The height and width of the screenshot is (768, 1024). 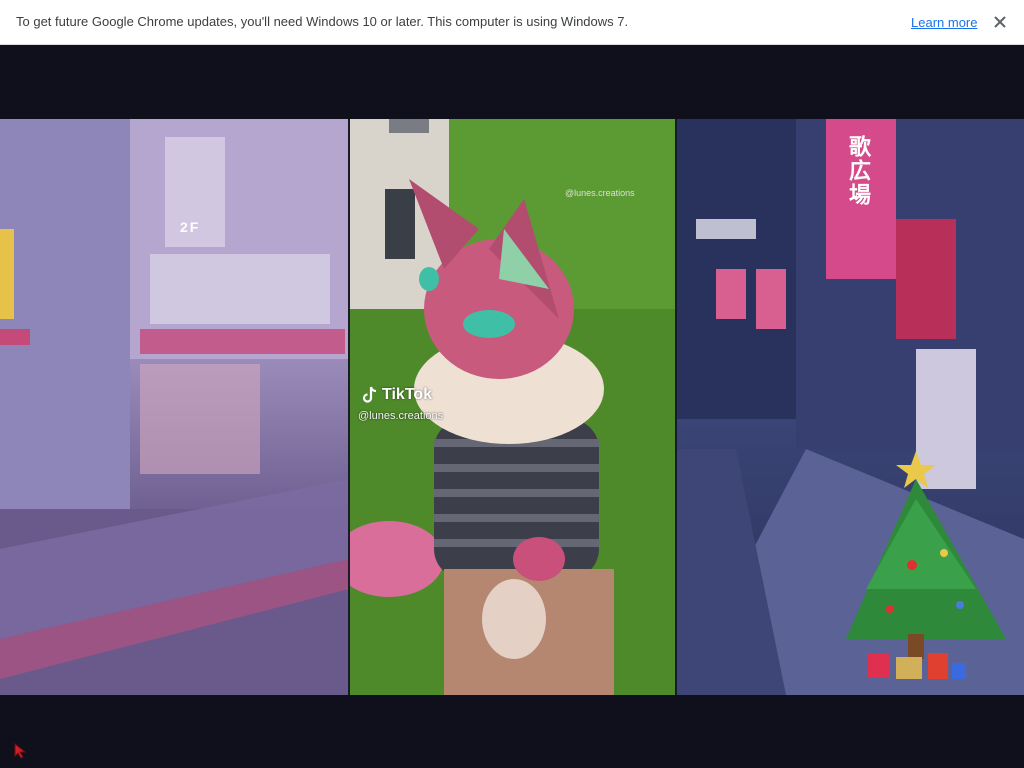 What do you see at coordinates (600, 193) in the screenshot?
I see `tiktok-handle-top: @lunes.creations` at bounding box center [600, 193].